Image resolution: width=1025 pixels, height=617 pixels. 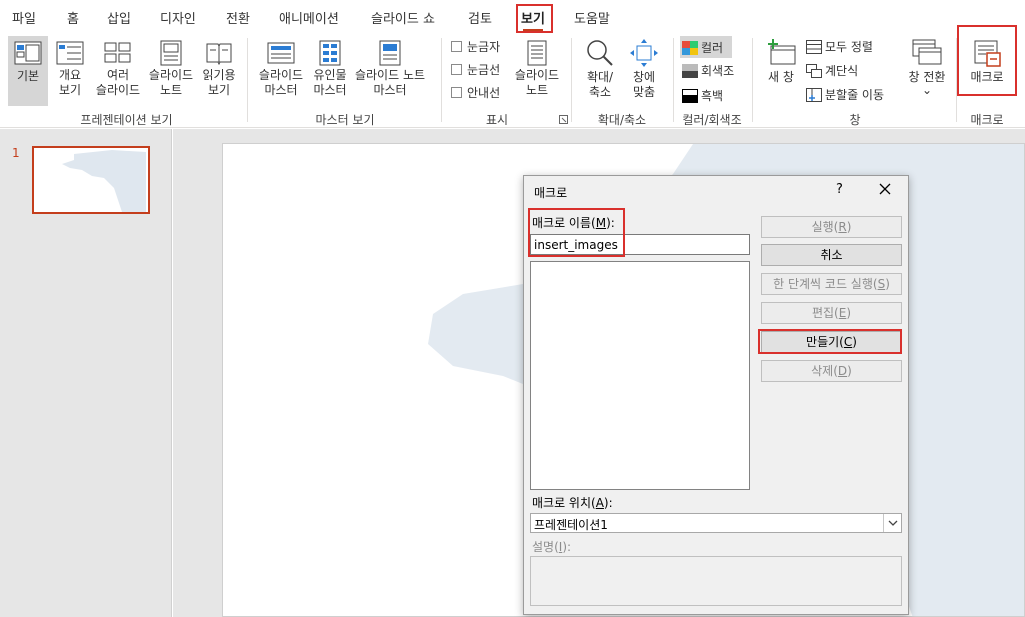 I want to click on color-label: 컬러, so click(x=712, y=48).